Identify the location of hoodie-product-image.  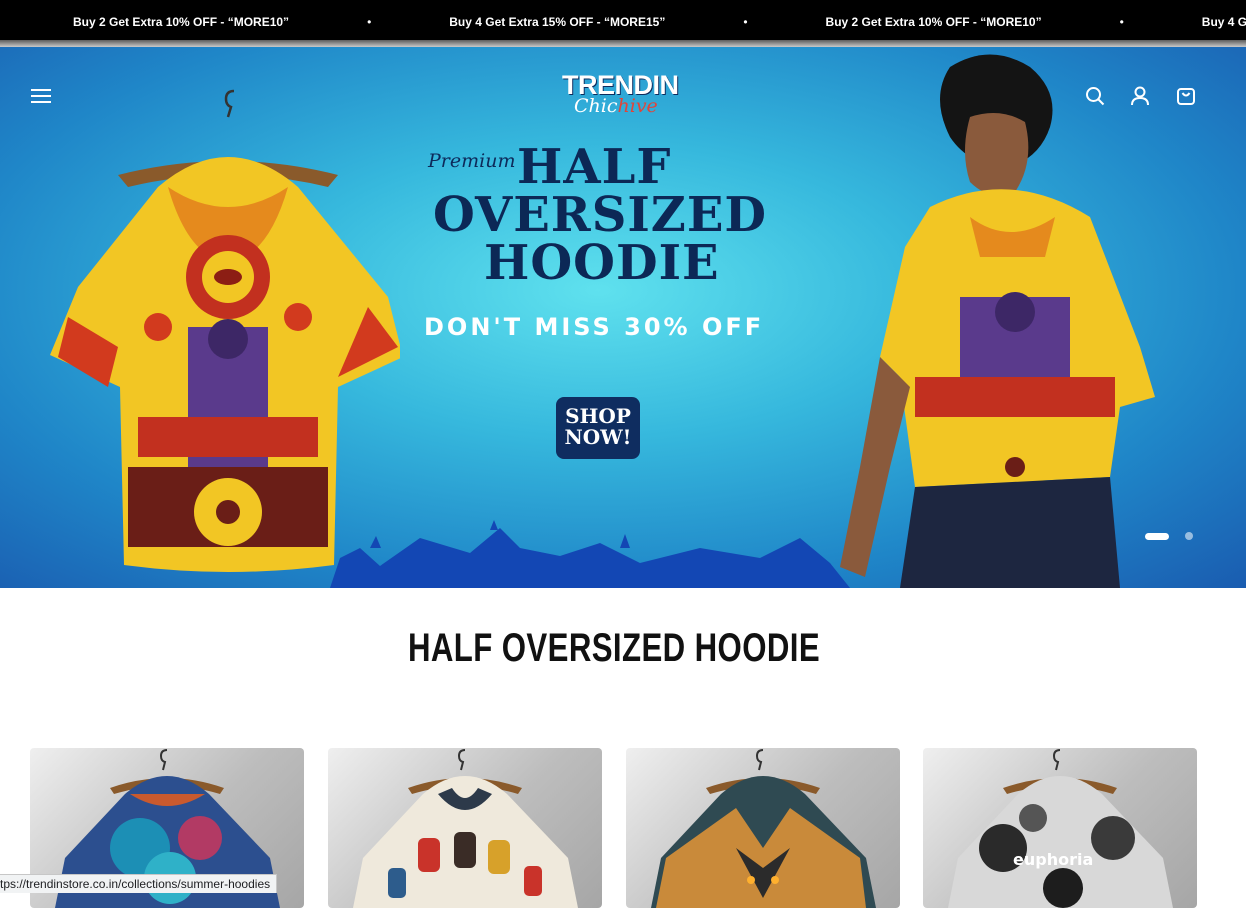
(225, 330).